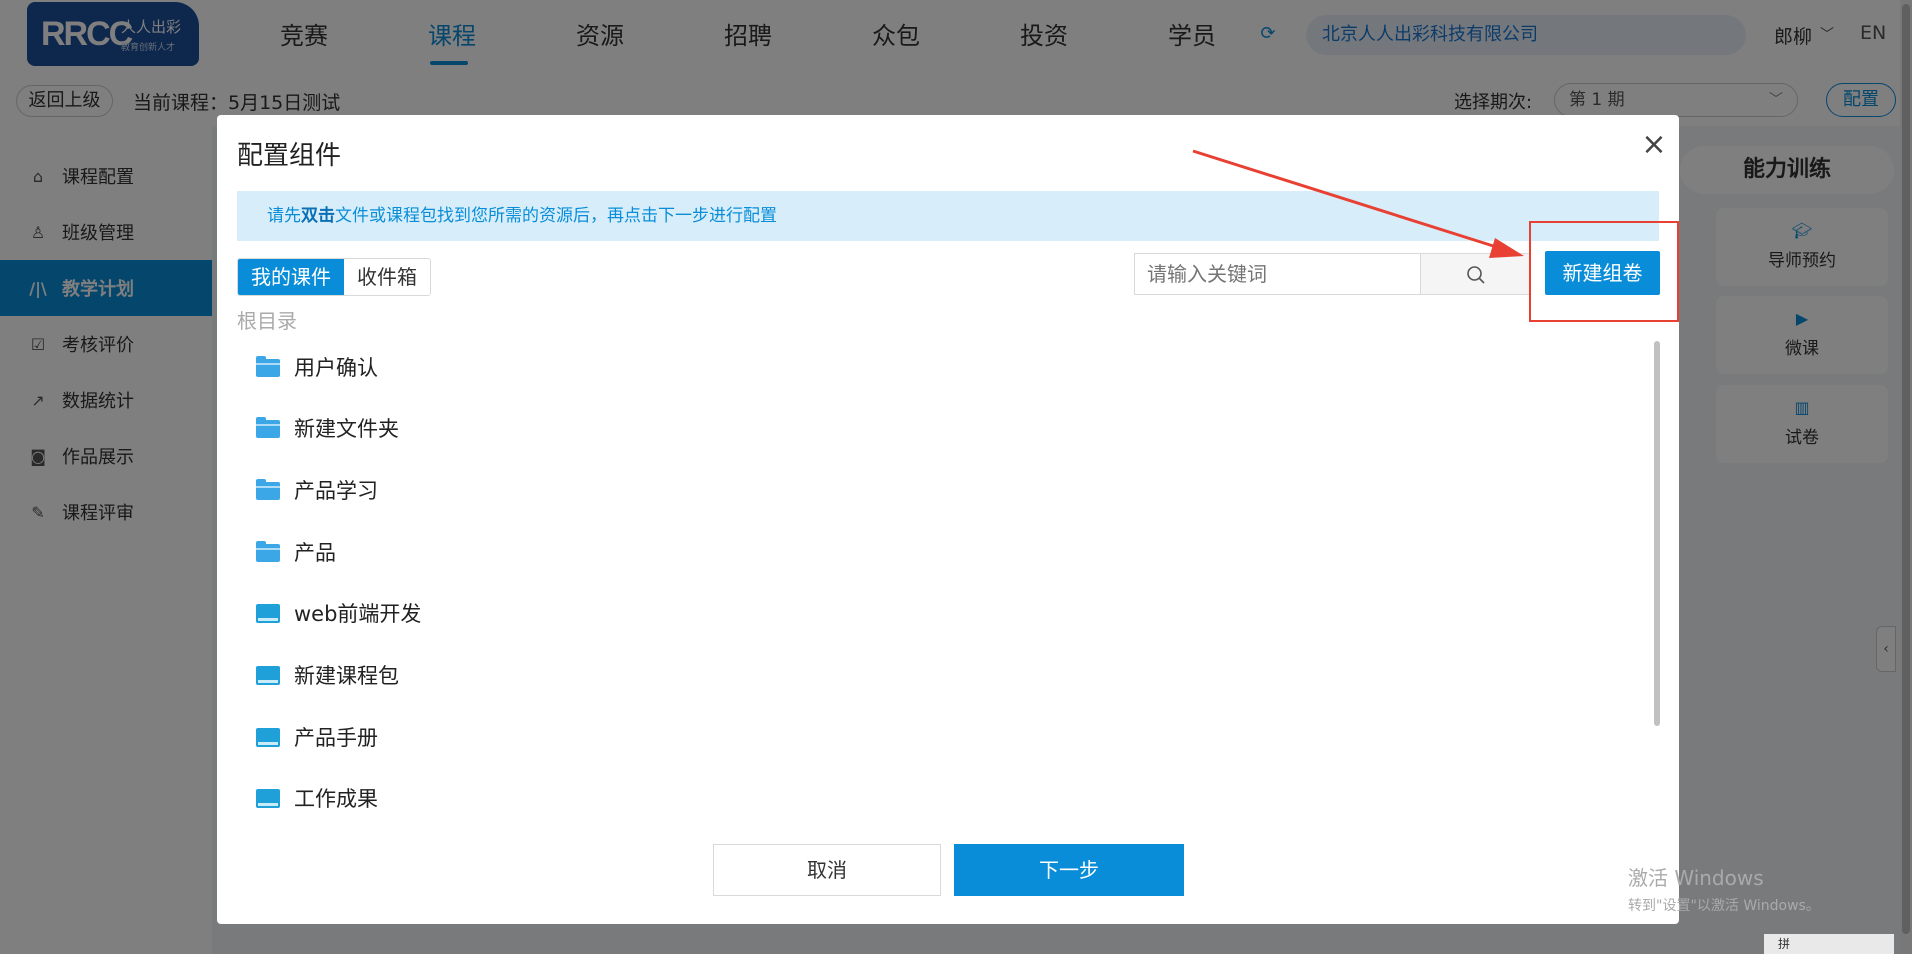  What do you see at coordinates (927, 367) in the screenshot?
I see `list-item: 用户确认` at bounding box center [927, 367].